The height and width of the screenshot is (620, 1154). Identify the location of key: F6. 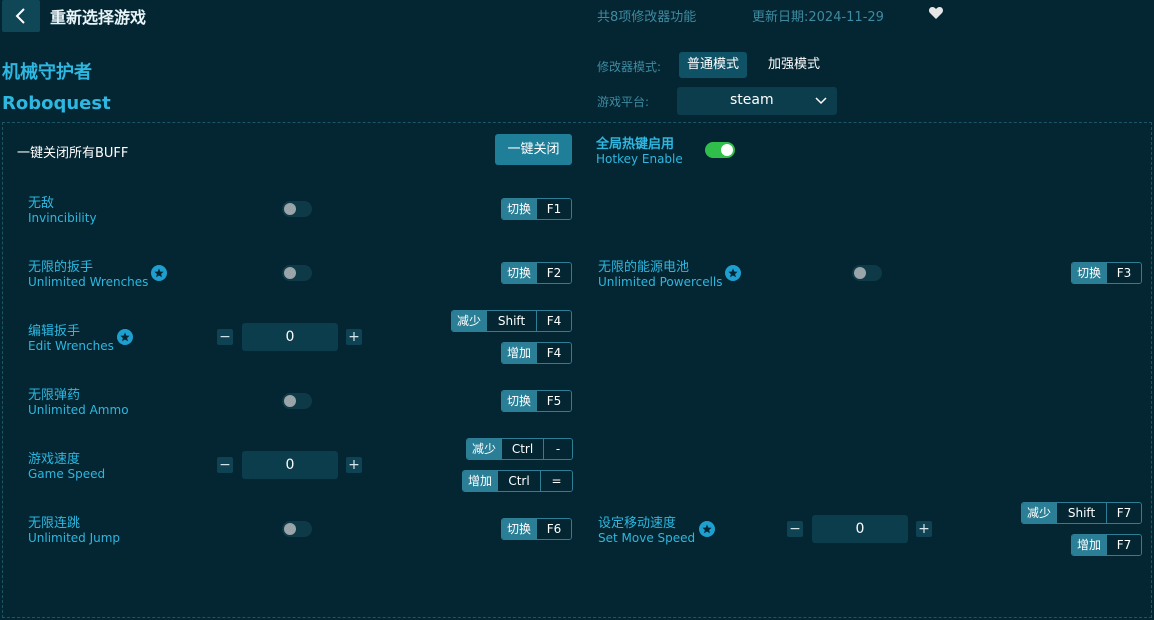
(553, 529).